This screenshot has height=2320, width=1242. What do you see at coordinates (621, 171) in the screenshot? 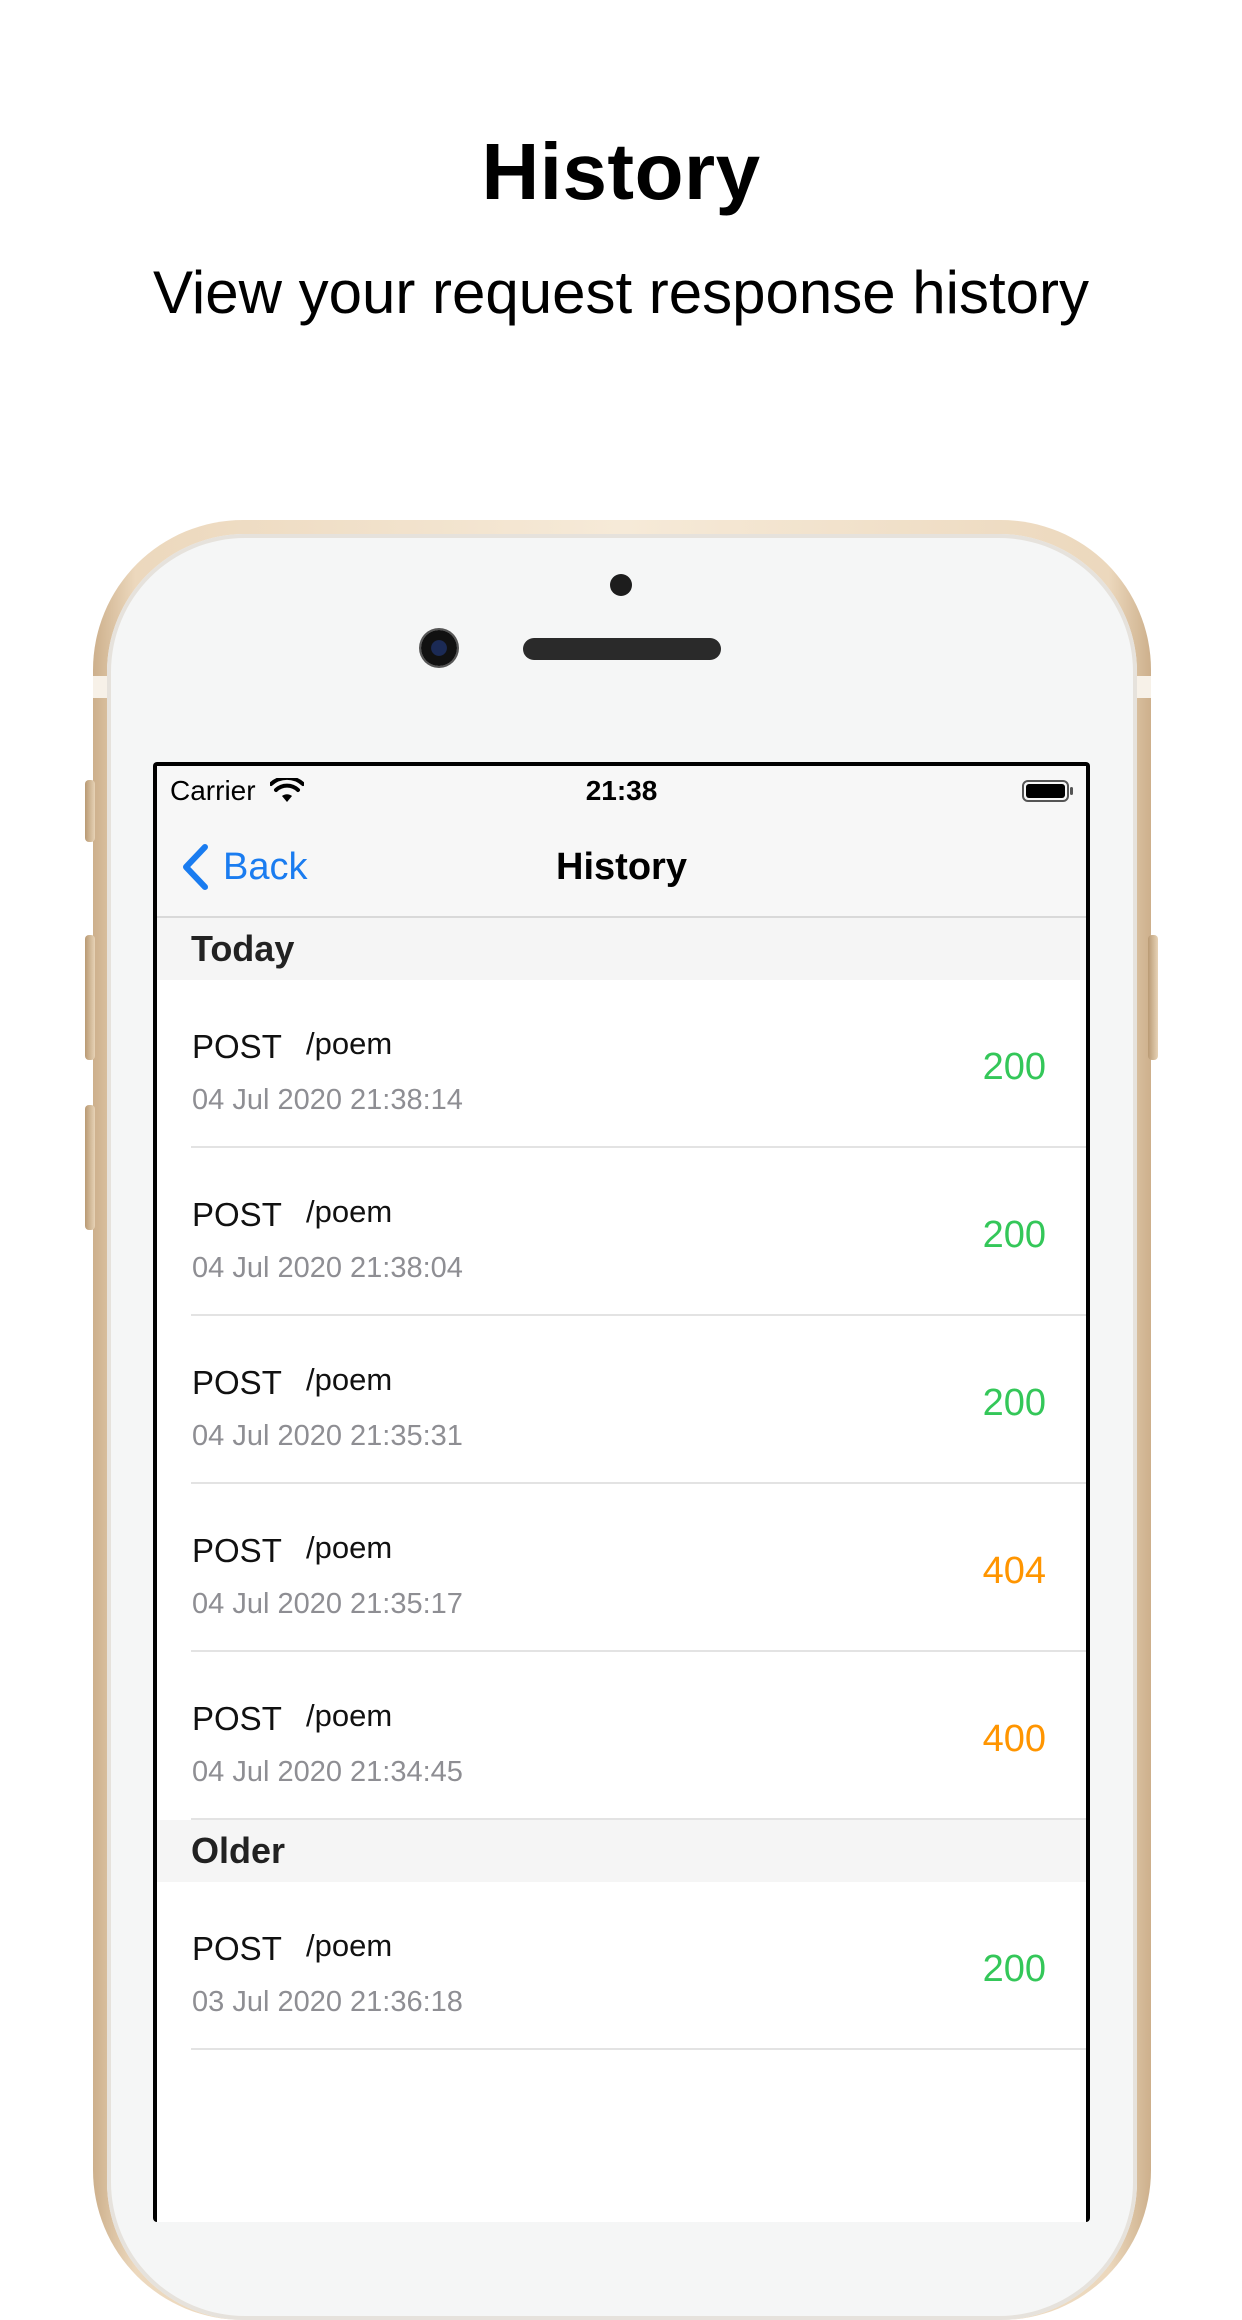
I see `promo-title: History` at bounding box center [621, 171].